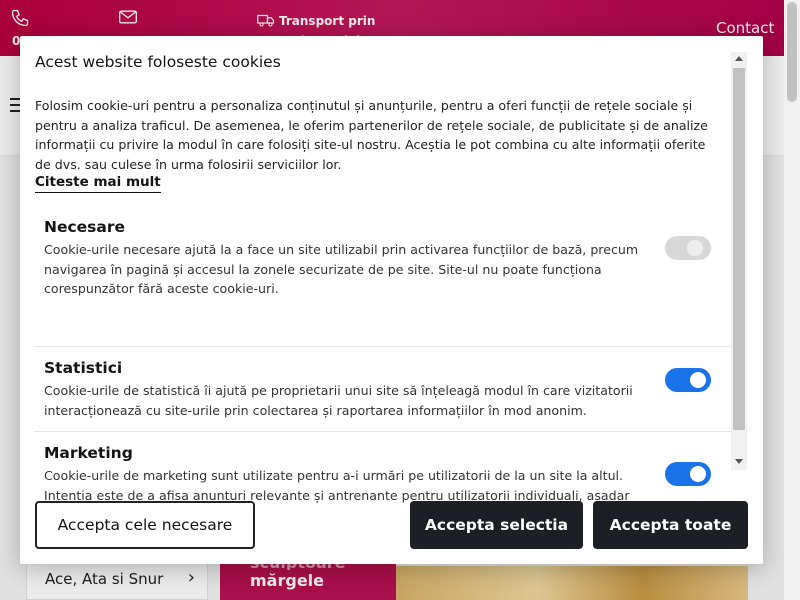 This screenshot has width=800, height=600. What do you see at coordinates (688, 248) in the screenshot?
I see `toggle-necesare` at bounding box center [688, 248].